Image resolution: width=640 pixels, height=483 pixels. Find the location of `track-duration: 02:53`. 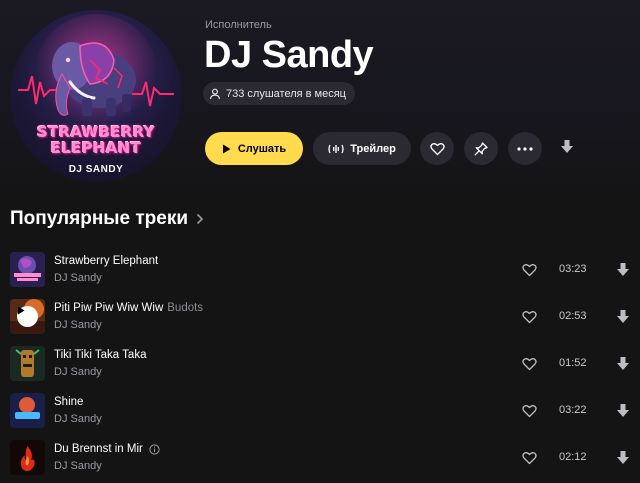

track-duration: 02:53 is located at coordinates (573, 316).